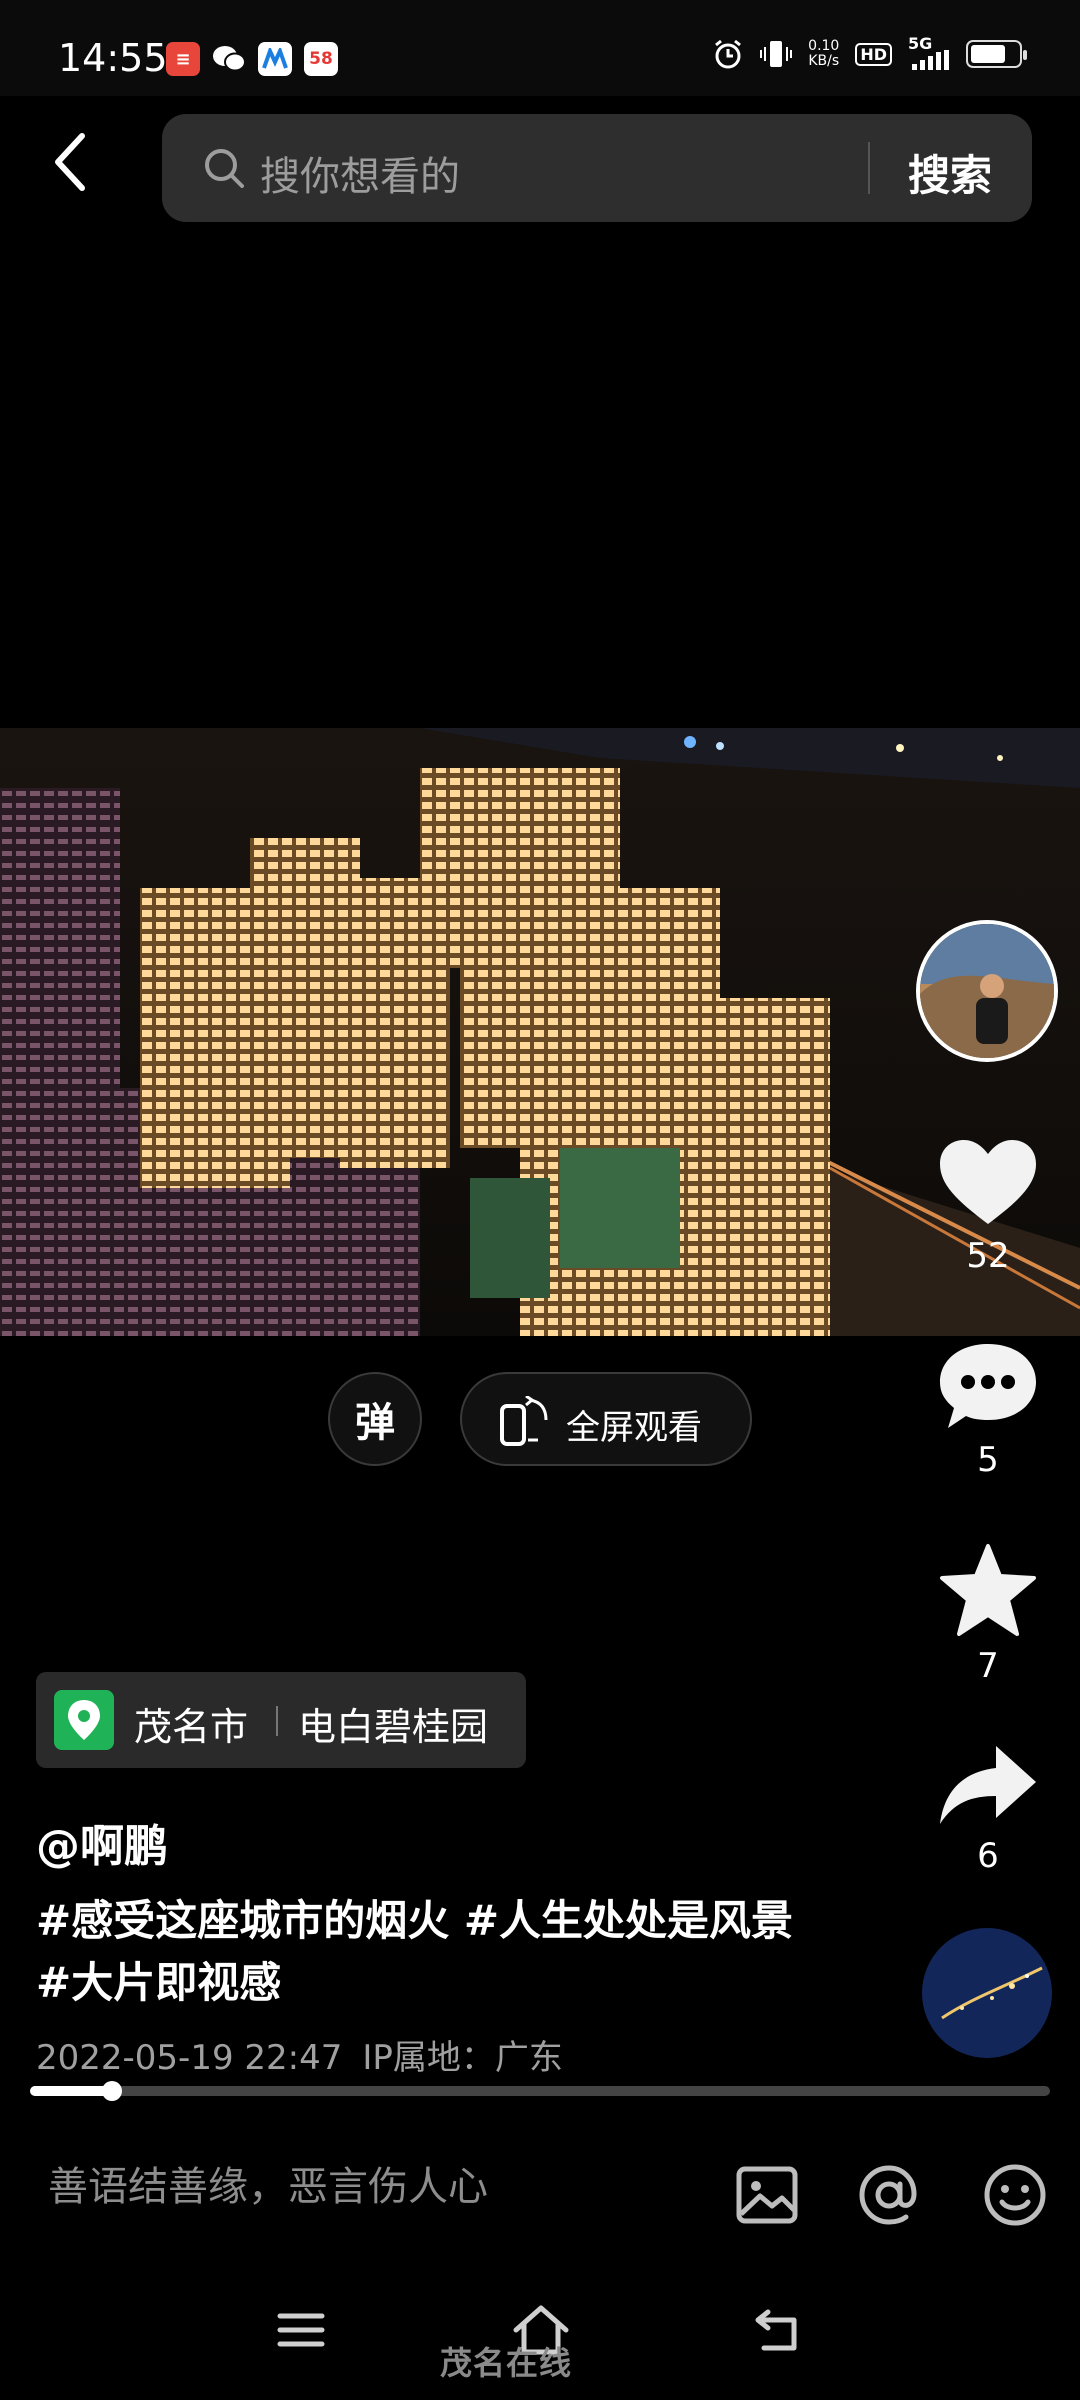 This screenshot has height=2400, width=1080. What do you see at coordinates (506, 2363) in the screenshot?
I see `watermark: 茂名在线` at bounding box center [506, 2363].